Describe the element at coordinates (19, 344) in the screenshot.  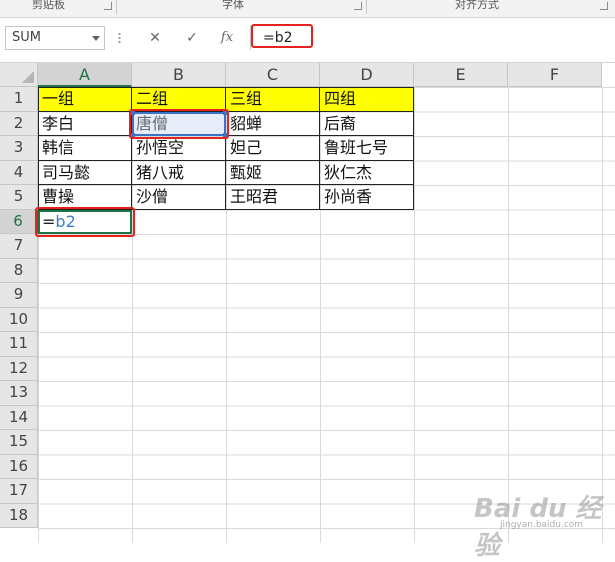
I see `row-header-11: 11` at that location.